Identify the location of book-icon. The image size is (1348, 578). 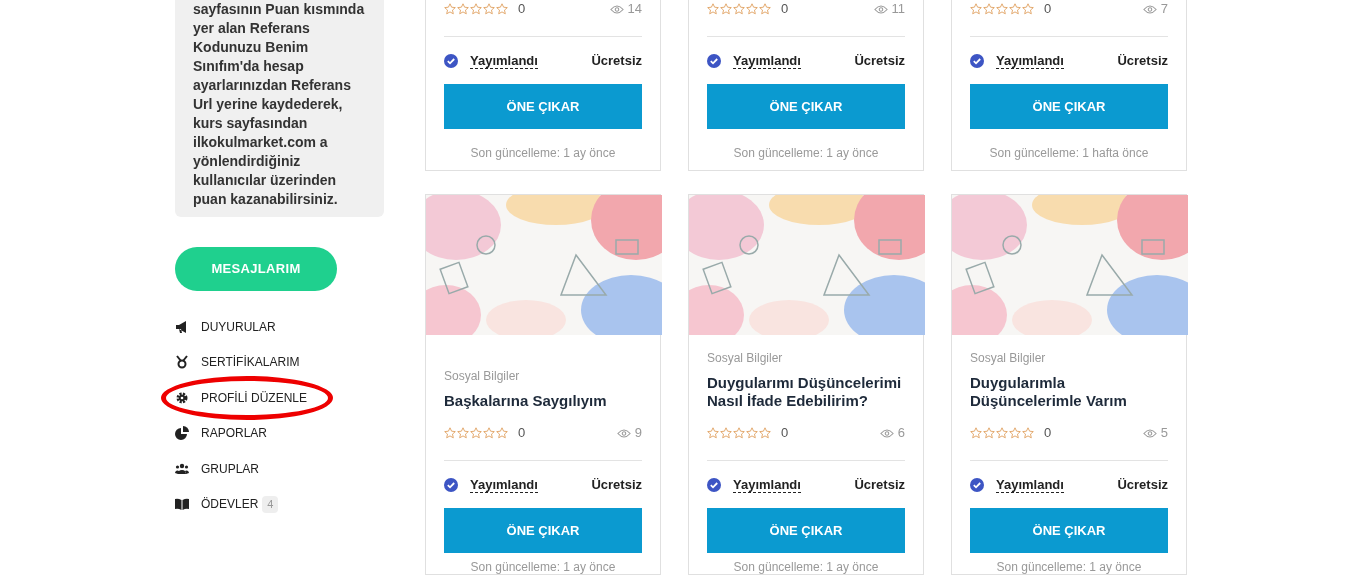
(182, 504).